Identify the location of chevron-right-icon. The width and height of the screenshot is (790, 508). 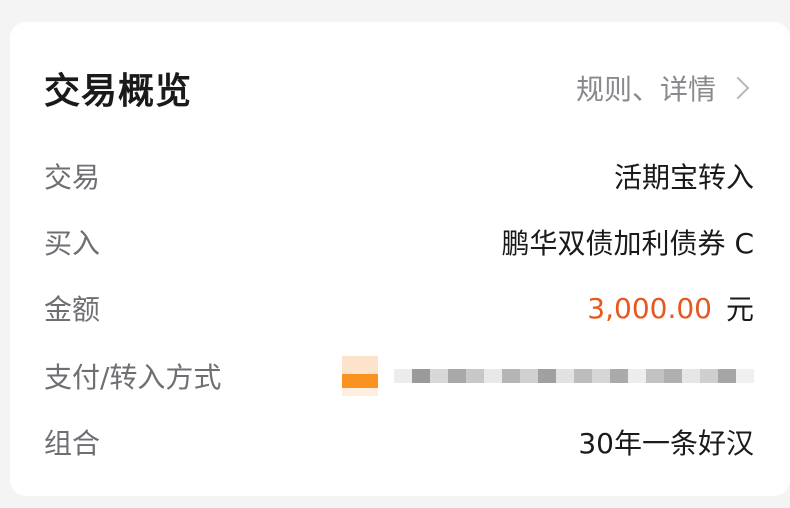
(738, 88).